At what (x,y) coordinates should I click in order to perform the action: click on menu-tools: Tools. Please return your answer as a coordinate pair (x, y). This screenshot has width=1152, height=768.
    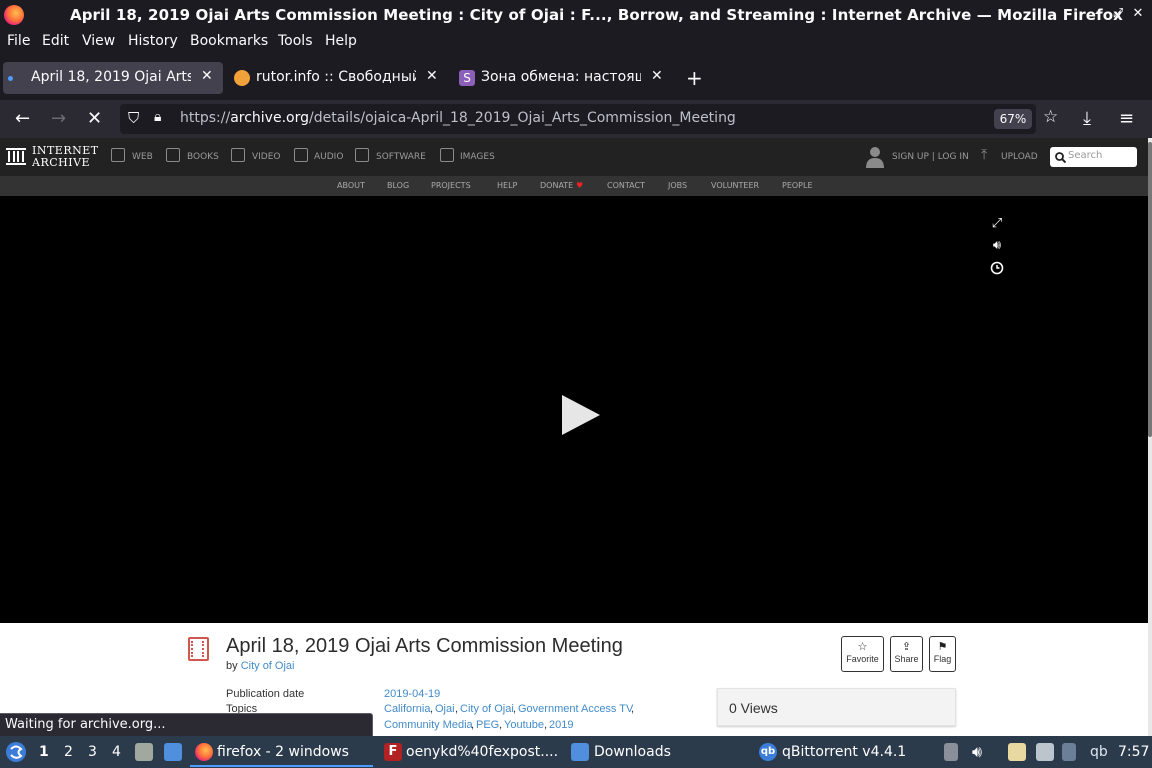
    Looking at the image, I should click on (295, 41).